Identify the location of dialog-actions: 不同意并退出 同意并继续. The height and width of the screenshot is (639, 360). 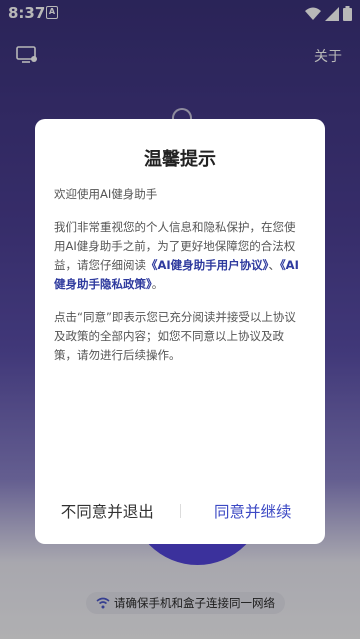
(180, 511).